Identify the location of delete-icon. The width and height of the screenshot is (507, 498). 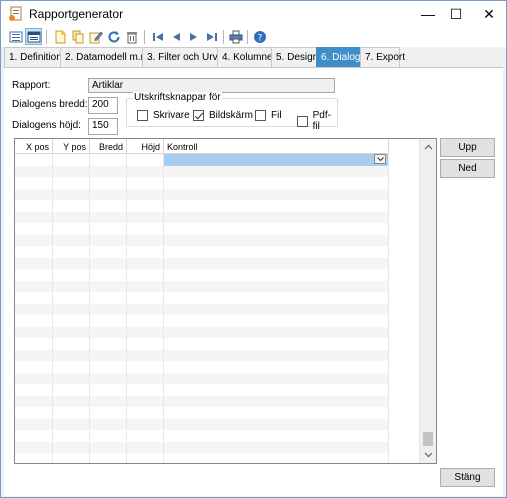
(131, 36).